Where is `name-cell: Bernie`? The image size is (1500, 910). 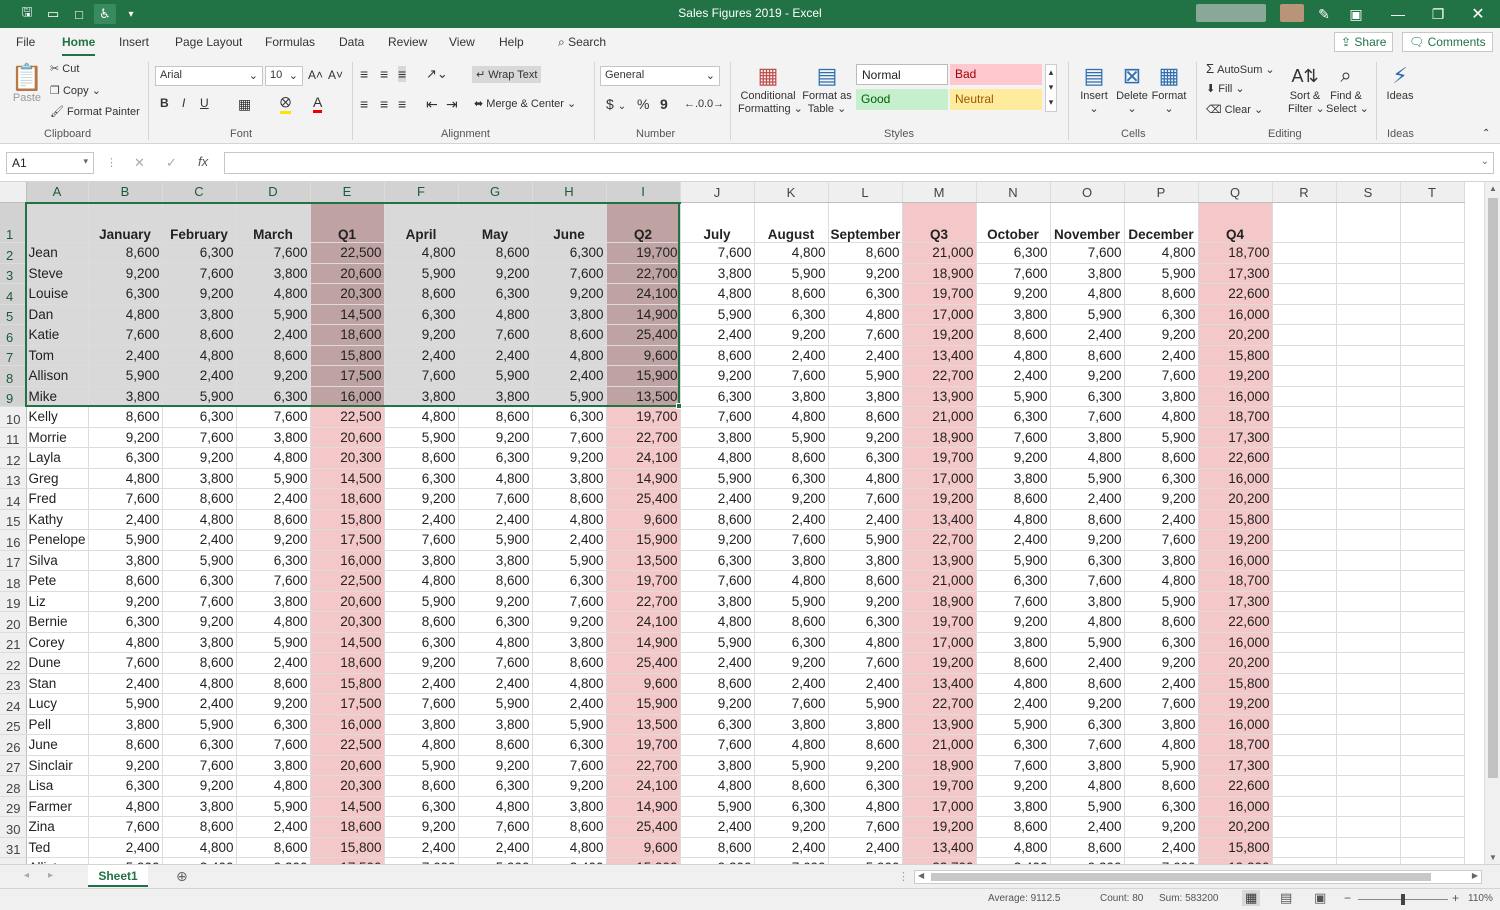 name-cell: Bernie is located at coordinates (57, 622).